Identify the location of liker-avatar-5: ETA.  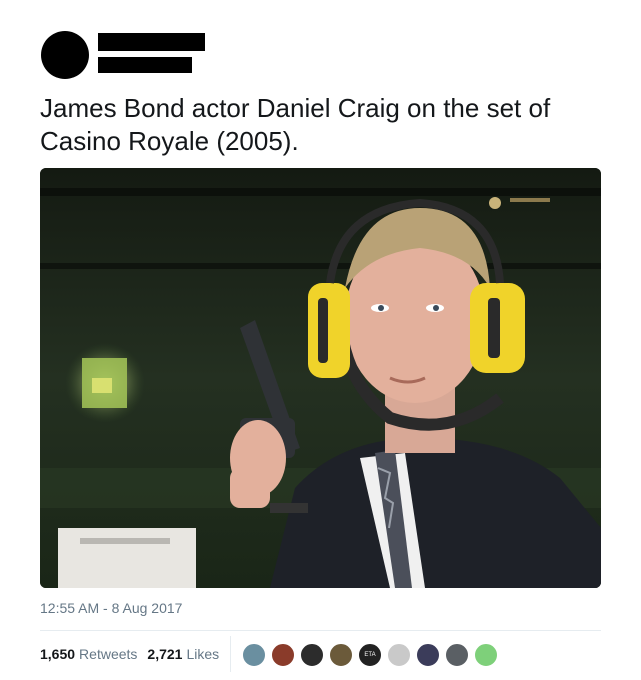
(370, 655).